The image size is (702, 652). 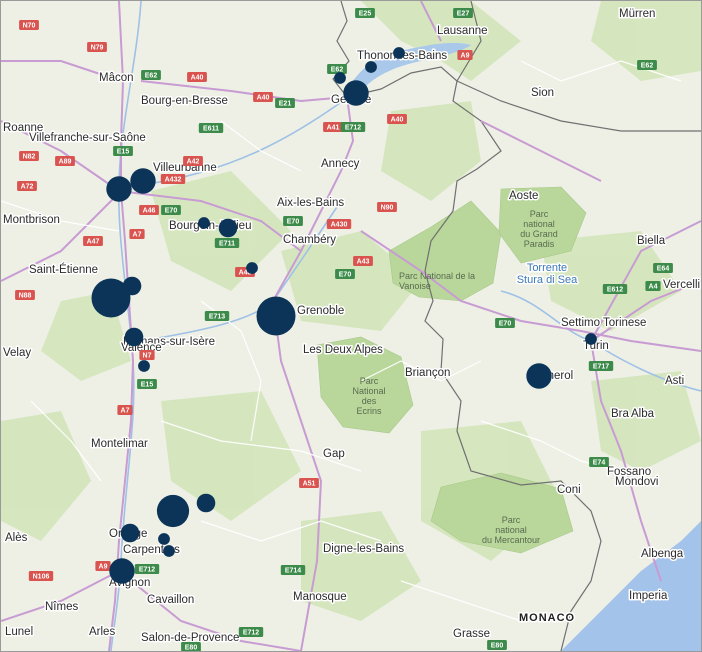 What do you see at coordinates (591, 339) in the screenshot?
I see `data-bubble-turin` at bounding box center [591, 339].